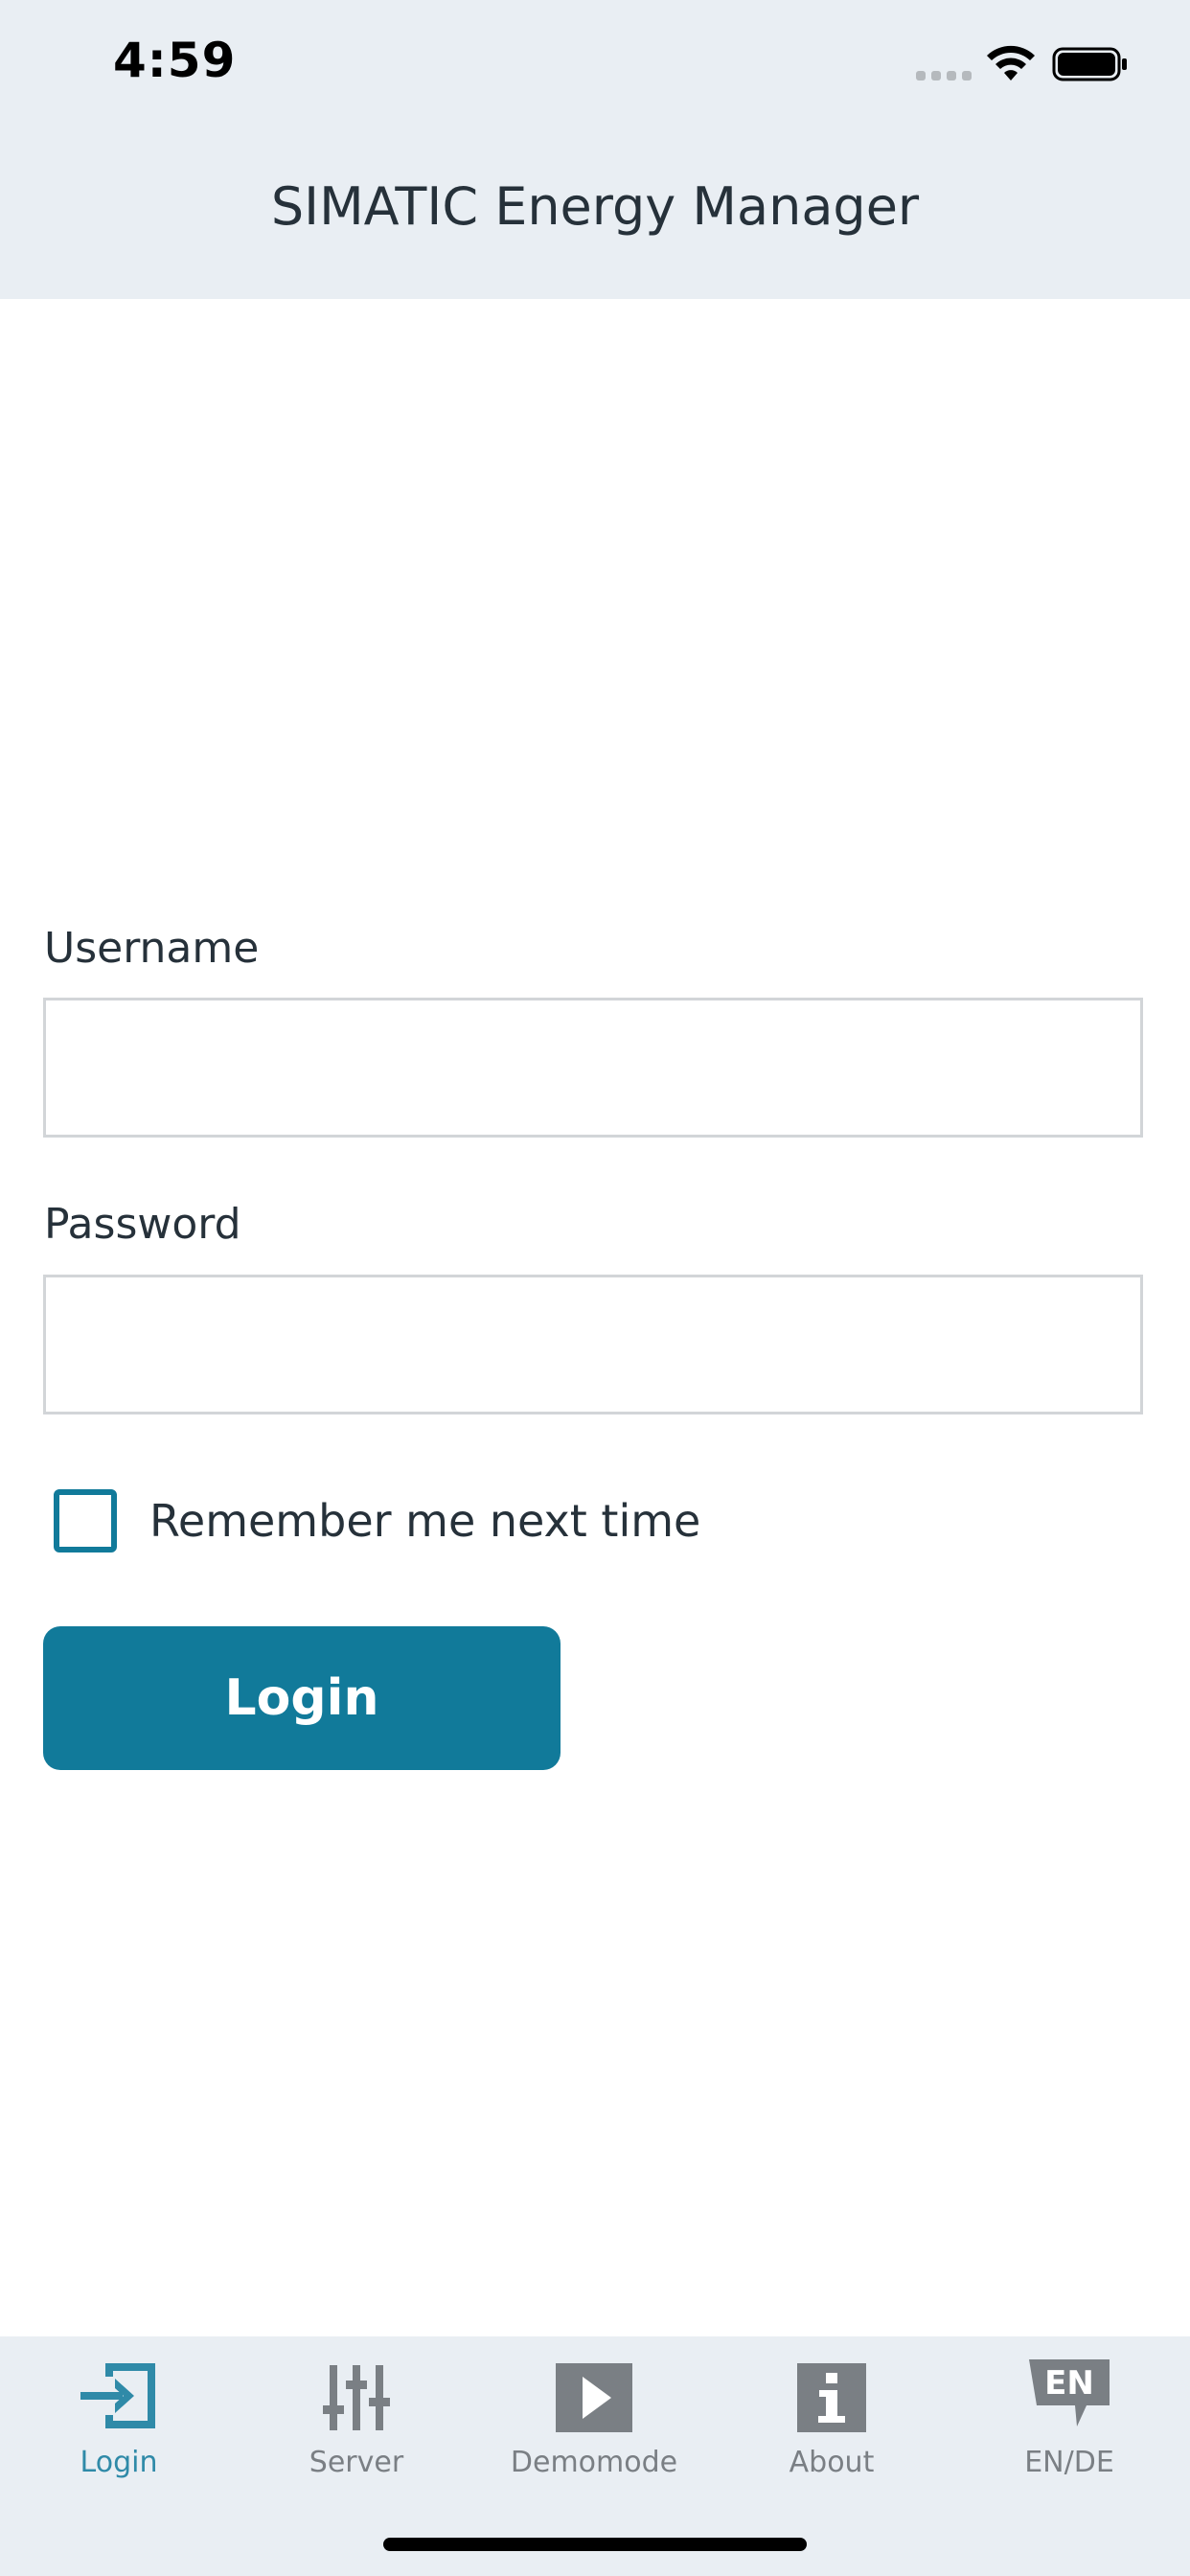 The height and width of the screenshot is (2576, 1190). What do you see at coordinates (357, 2463) in the screenshot?
I see `tab-label-server: Server` at bounding box center [357, 2463].